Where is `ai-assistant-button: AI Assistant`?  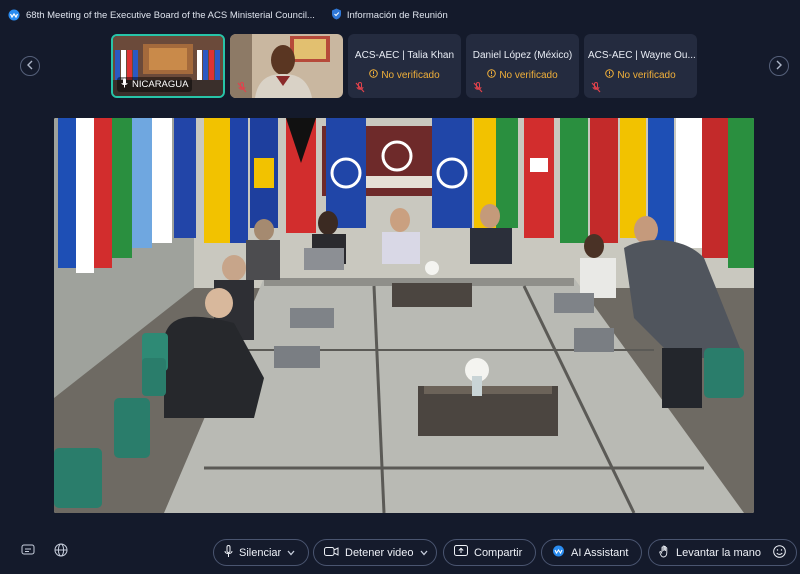 ai-assistant-button: AI Assistant is located at coordinates (591, 552).